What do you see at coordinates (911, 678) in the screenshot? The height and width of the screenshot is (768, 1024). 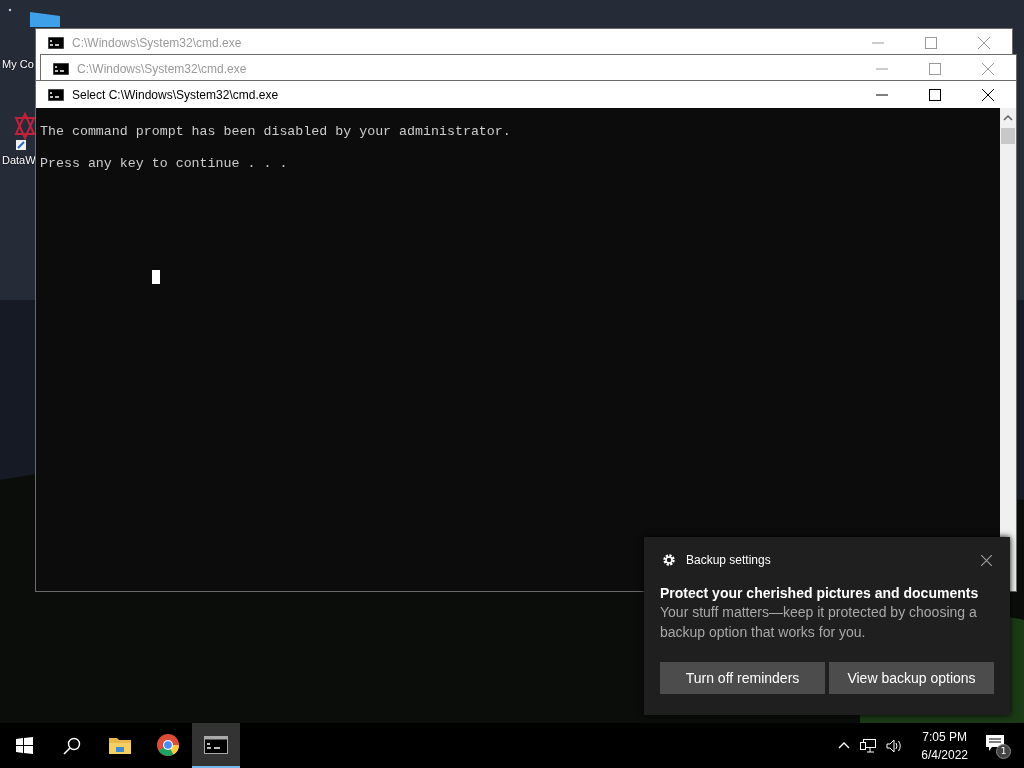 I see `notification-button: View backup options` at bounding box center [911, 678].